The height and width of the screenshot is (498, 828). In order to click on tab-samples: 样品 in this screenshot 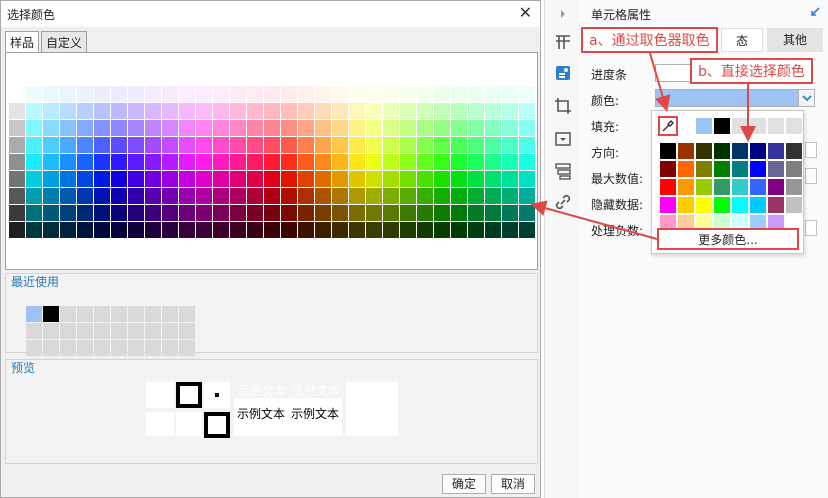, I will do `click(22, 42)`.